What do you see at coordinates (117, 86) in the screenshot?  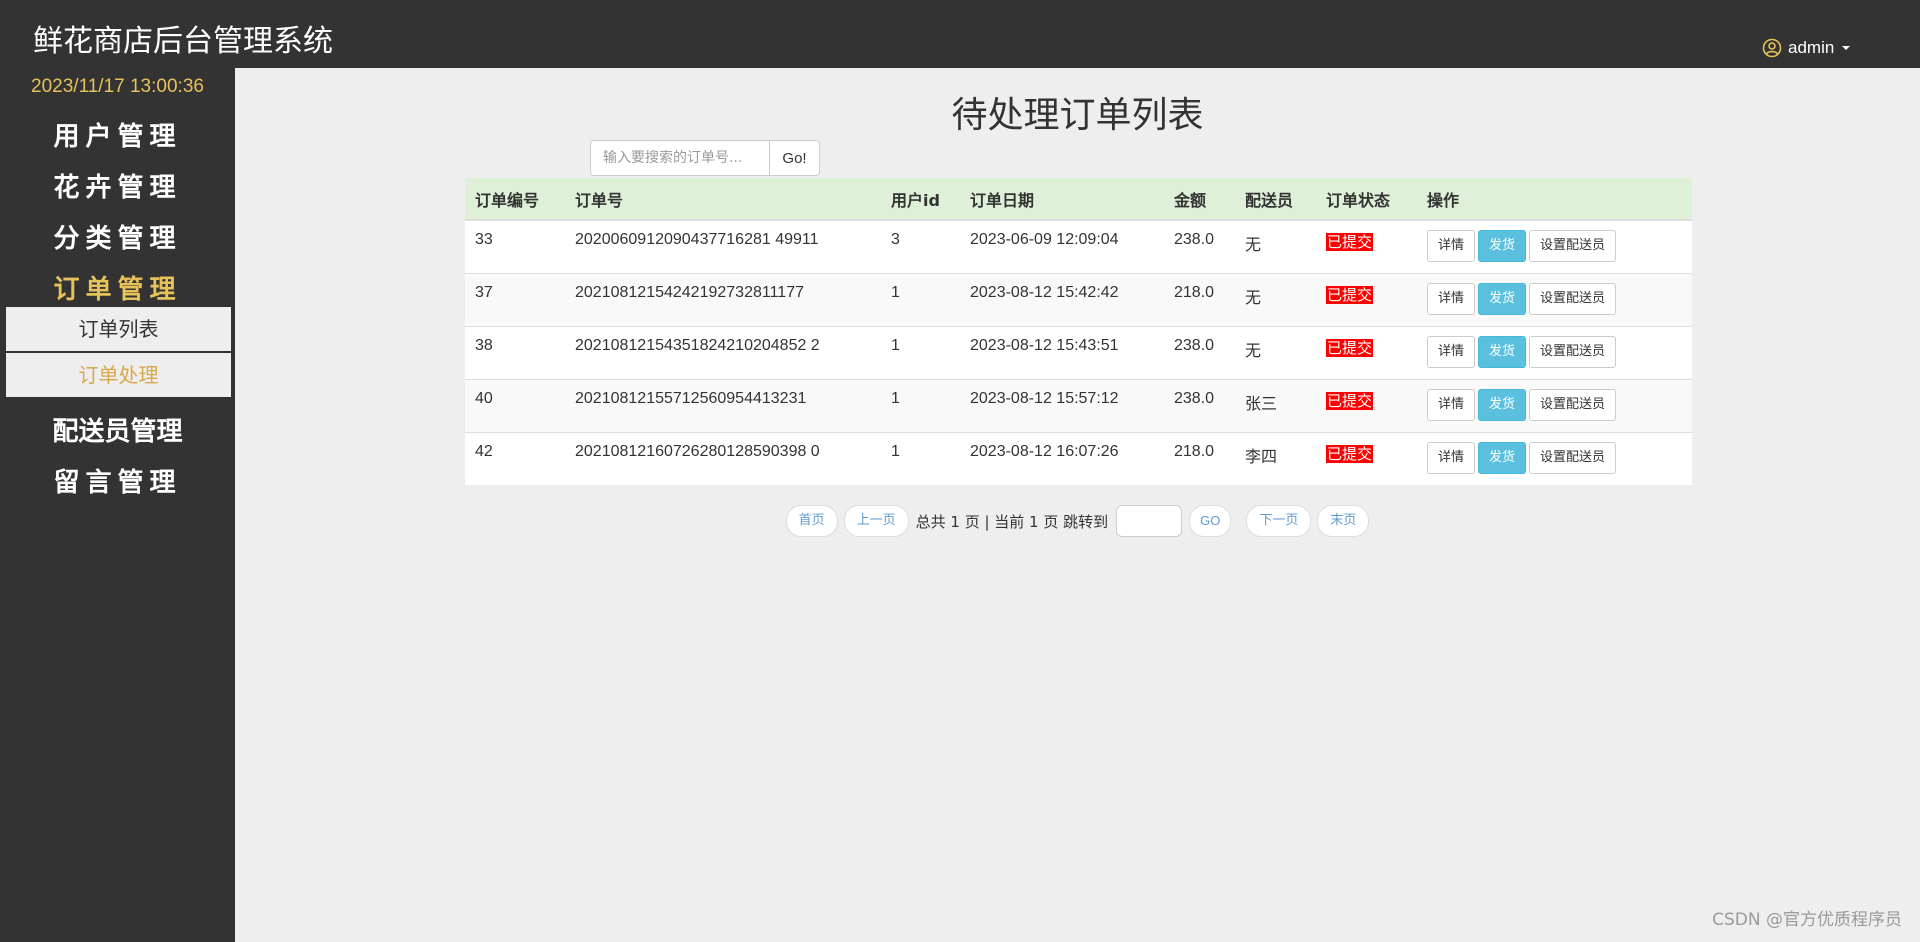 I see `sidebar-clock: 2023/11/17 13:00:36` at bounding box center [117, 86].